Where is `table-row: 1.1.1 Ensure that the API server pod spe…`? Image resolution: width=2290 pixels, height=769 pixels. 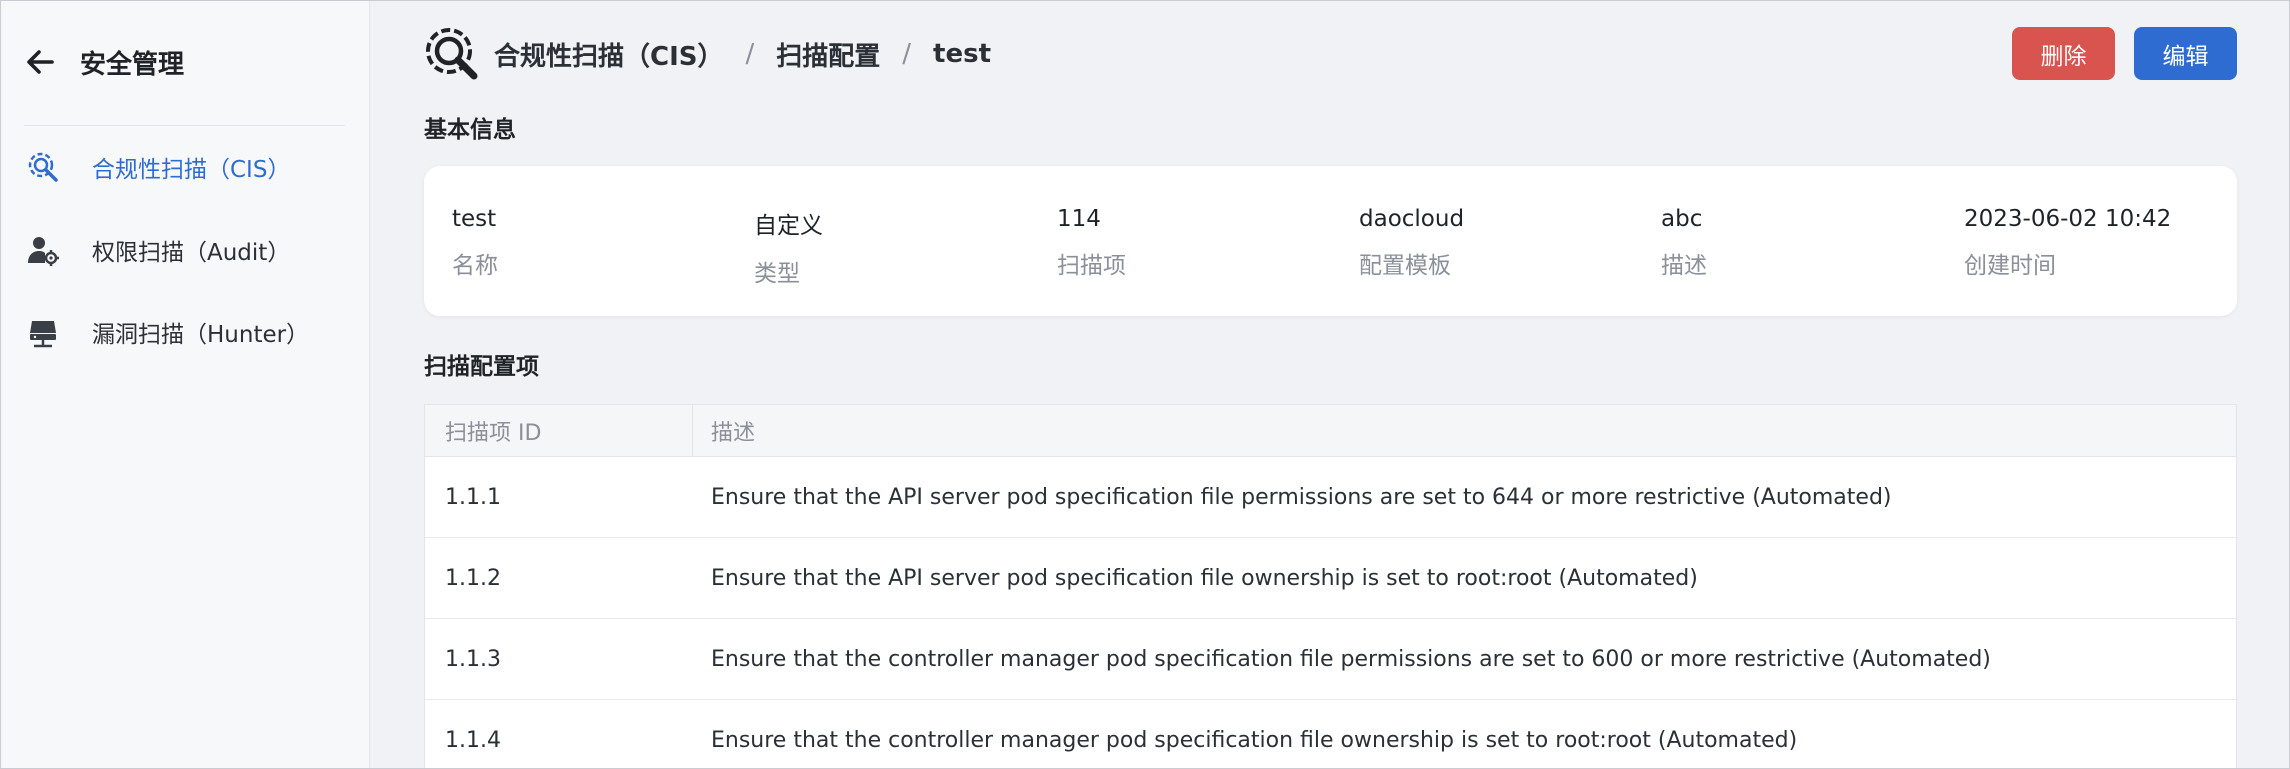
table-row: 1.1.1 Ensure that the API server pod spe… is located at coordinates (1330, 497).